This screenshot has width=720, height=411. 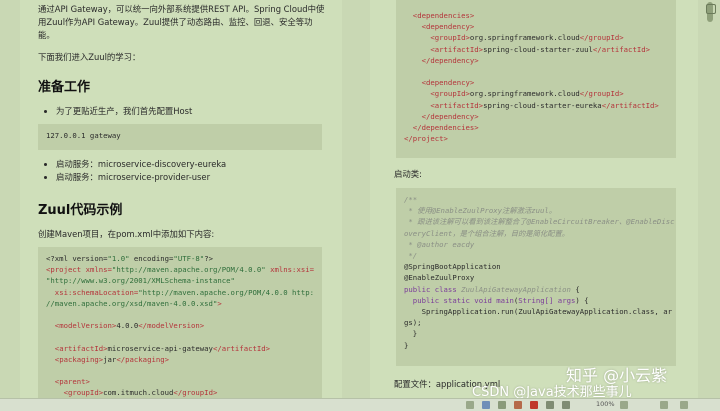 I want to click on service-item-eureka: 启动服务：microservice-discovery-eureka, so click(x=141, y=164).